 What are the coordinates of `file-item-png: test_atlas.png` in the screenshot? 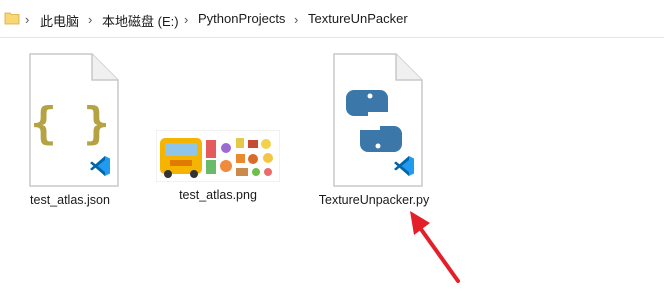 It's located at (218, 127).